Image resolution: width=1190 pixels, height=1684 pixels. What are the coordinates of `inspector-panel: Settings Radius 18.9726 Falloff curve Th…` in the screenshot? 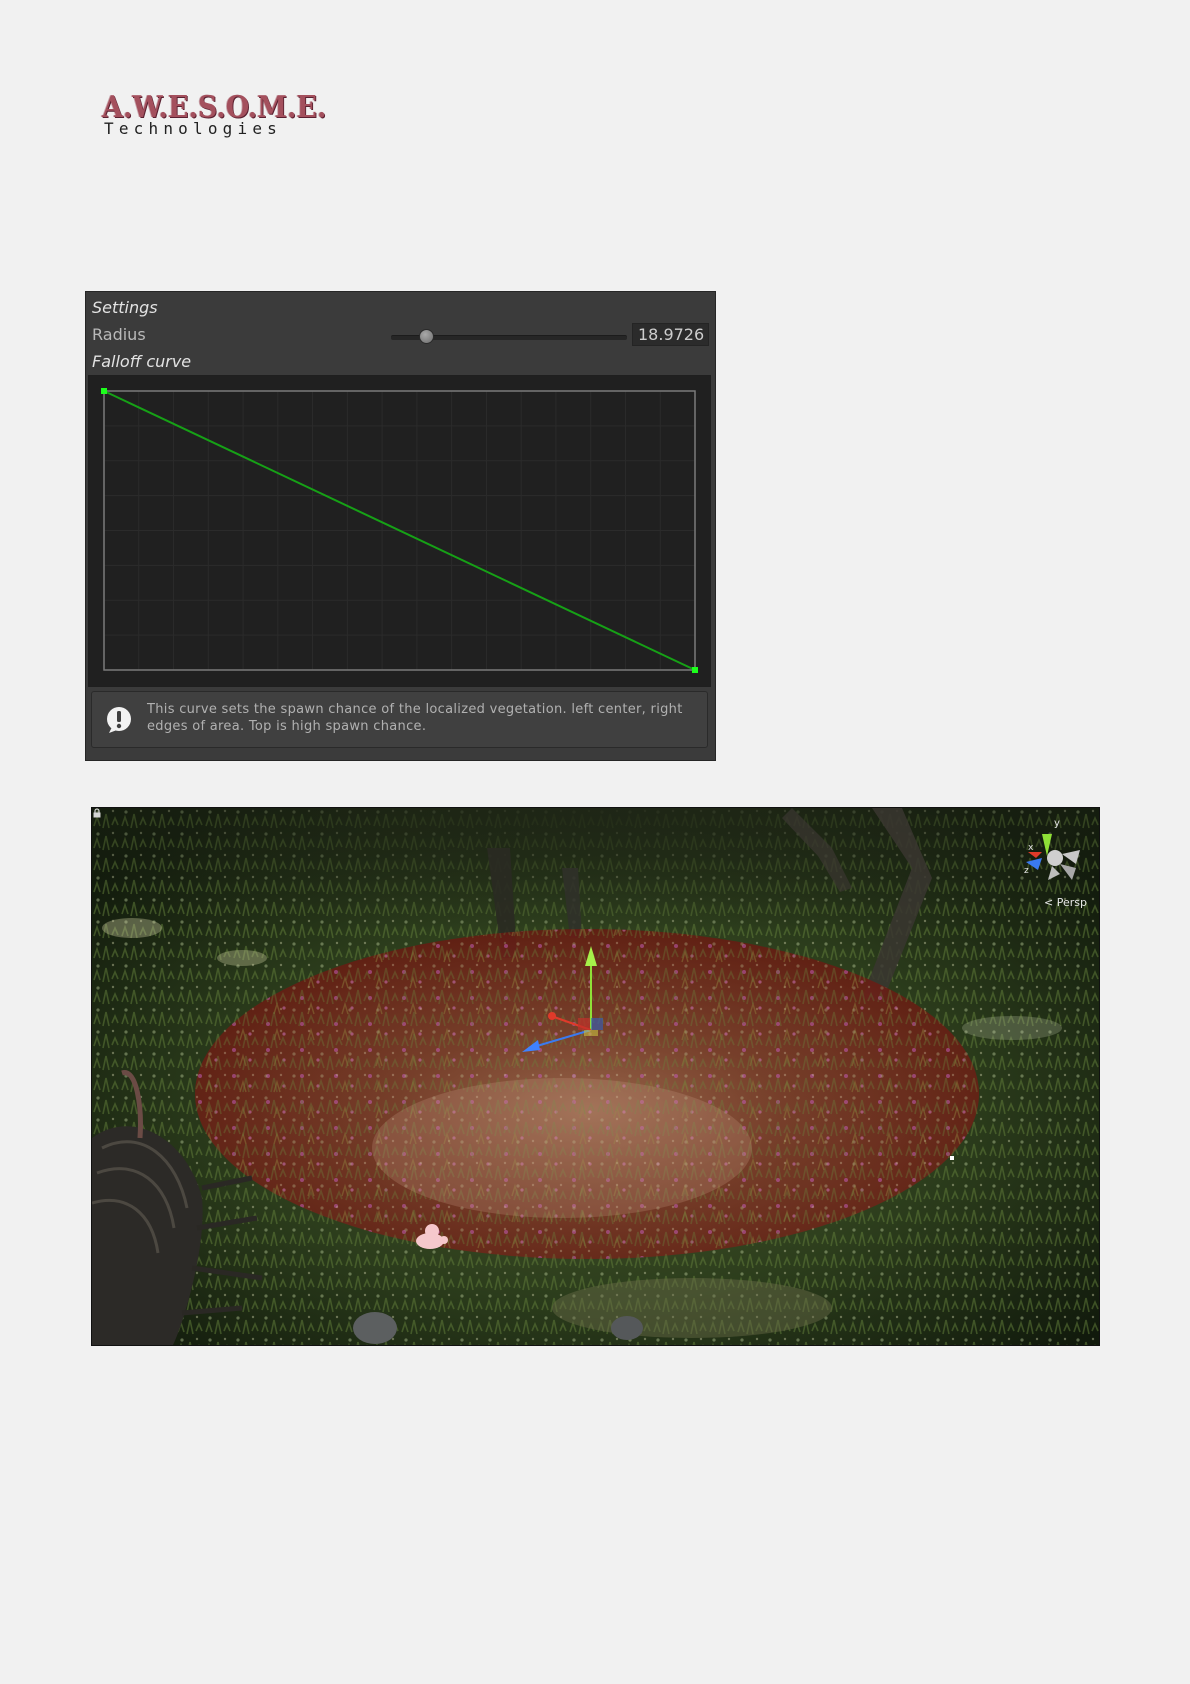 It's located at (400, 526).